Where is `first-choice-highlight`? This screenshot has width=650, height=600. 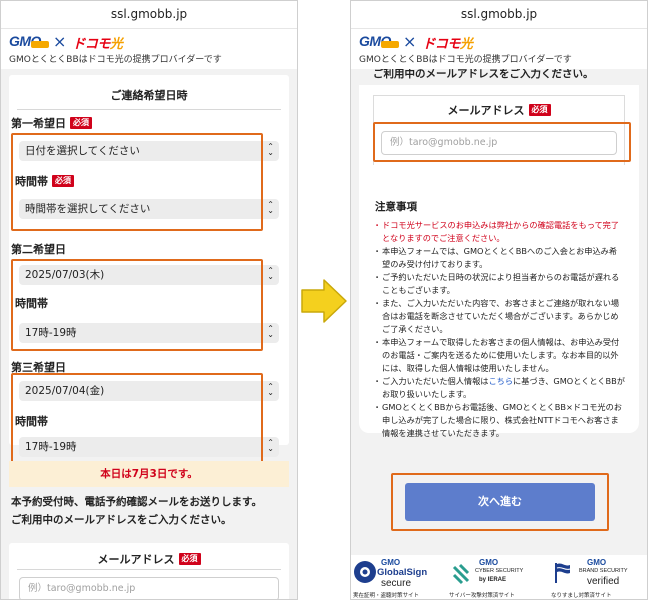 first-choice-highlight is located at coordinates (137, 182).